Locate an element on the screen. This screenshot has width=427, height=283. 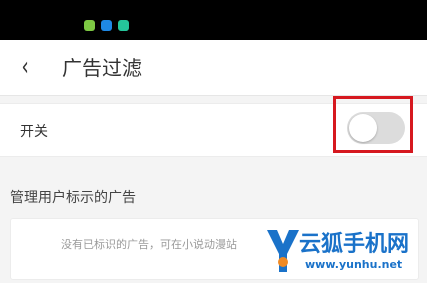
switch-label: 开关 is located at coordinates (34, 132).